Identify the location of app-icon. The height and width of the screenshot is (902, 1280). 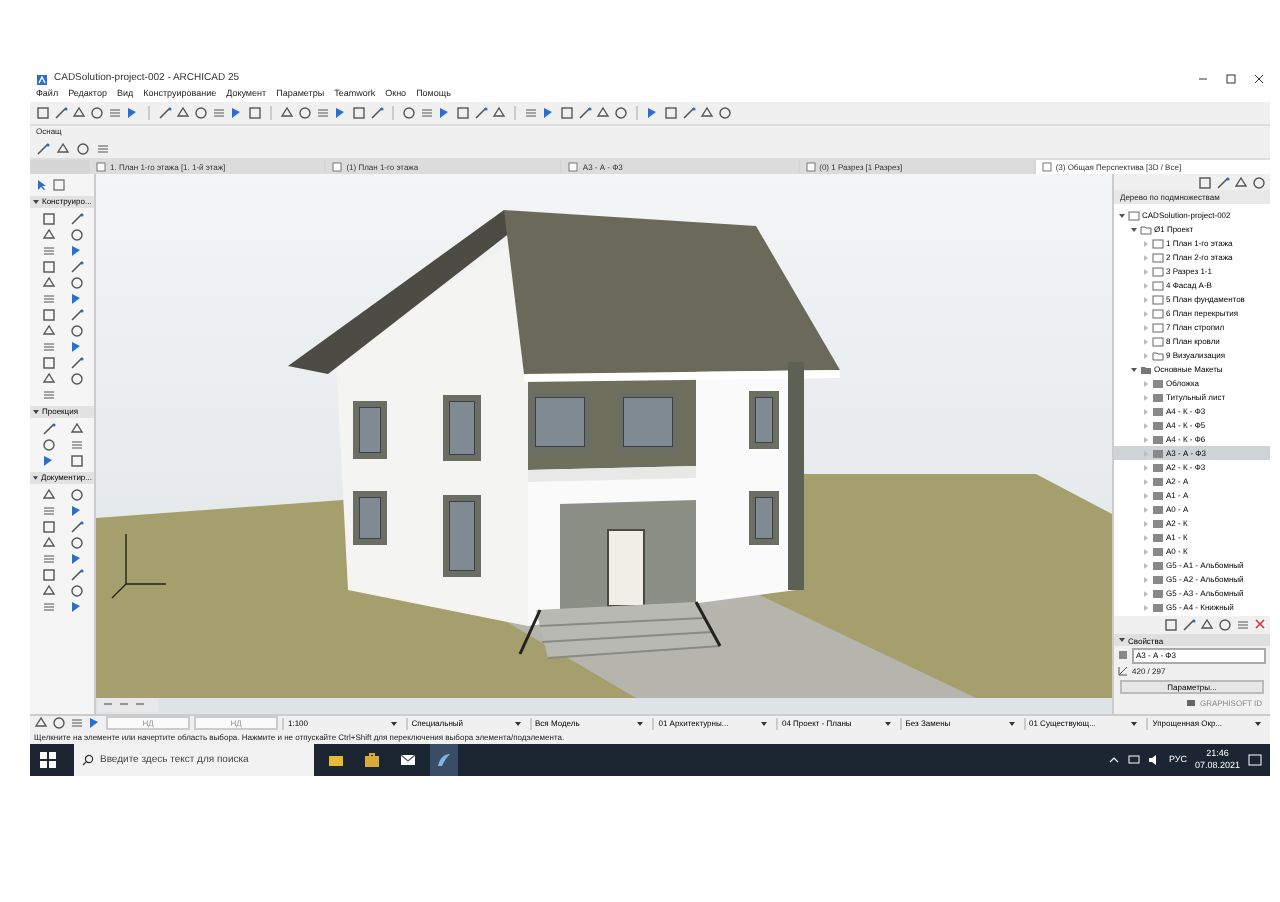
(444, 760).